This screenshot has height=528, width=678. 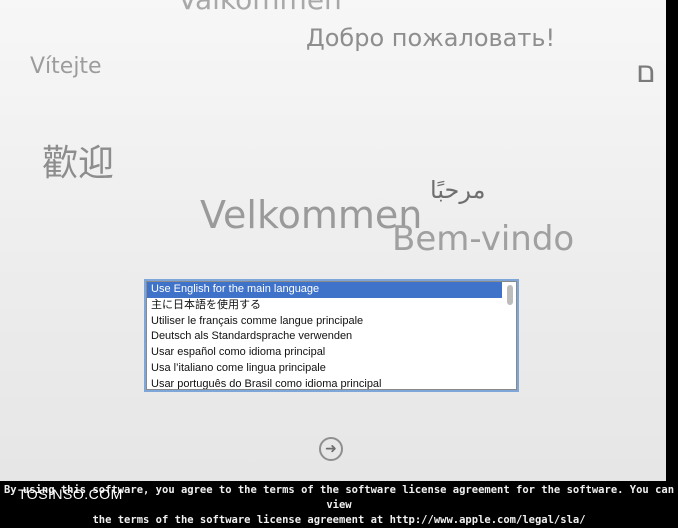 What do you see at coordinates (70, 494) in the screenshot?
I see `watermark: TOSINSO.COM` at bounding box center [70, 494].